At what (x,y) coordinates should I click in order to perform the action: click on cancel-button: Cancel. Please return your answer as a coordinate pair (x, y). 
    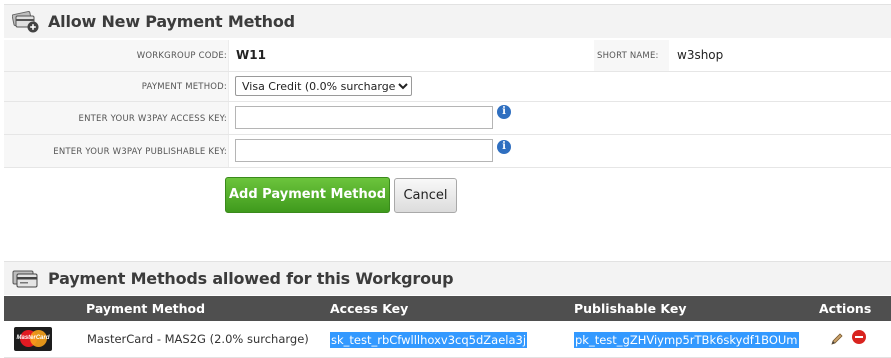
    Looking at the image, I should click on (425, 195).